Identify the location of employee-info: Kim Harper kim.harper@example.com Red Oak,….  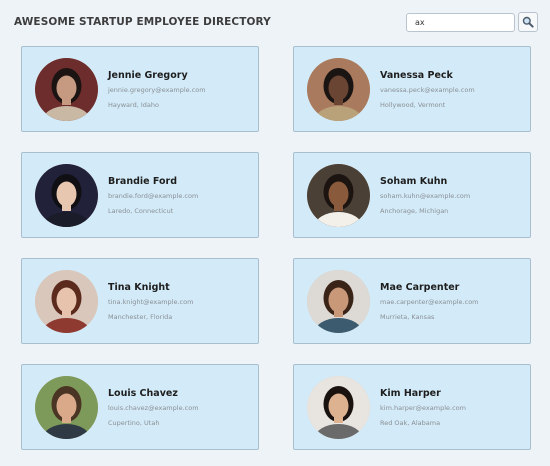
(423, 407).